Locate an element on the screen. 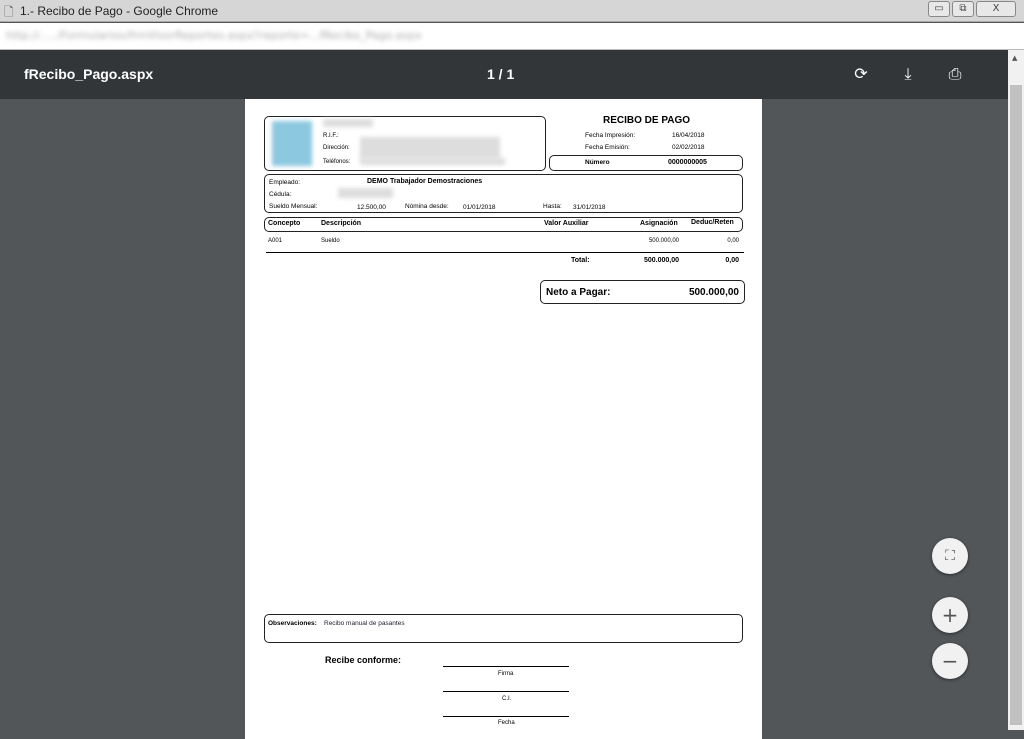 The image size is (1024, 739). empleado-value: DEMO Trabajador Demostraciones is located at coordinates (425, 181).